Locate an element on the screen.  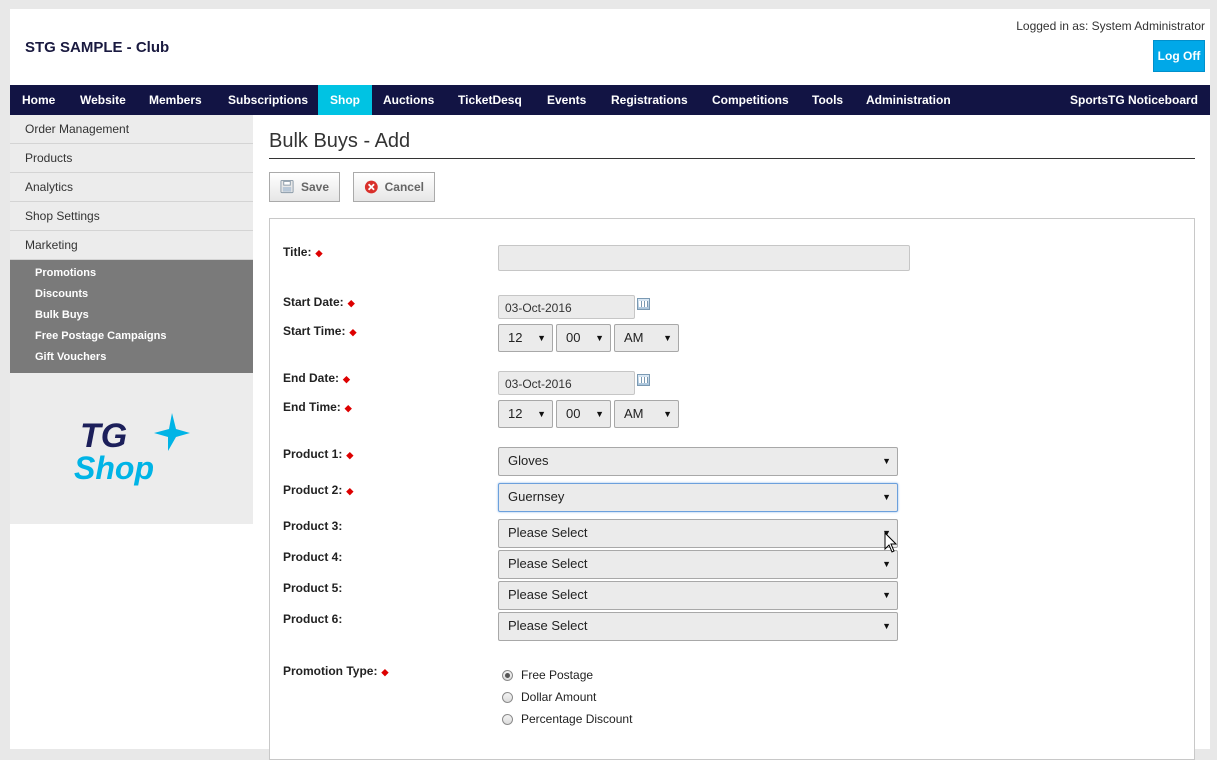
sidebar-item-marketing: Marketing is located at coordinates (131, 245).